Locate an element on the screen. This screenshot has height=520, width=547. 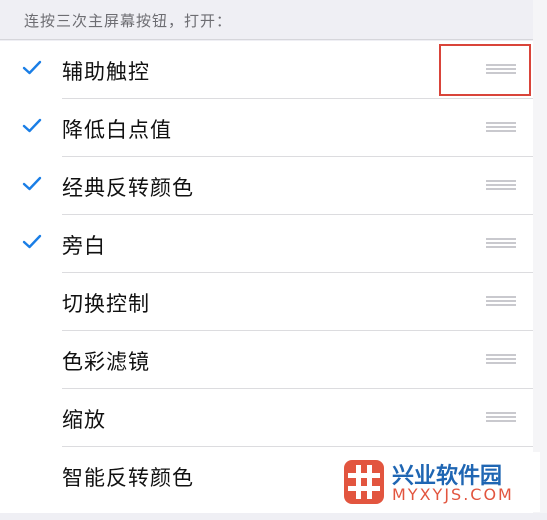
list-item-label: 切换控制 is located at coordinates (106, 304).